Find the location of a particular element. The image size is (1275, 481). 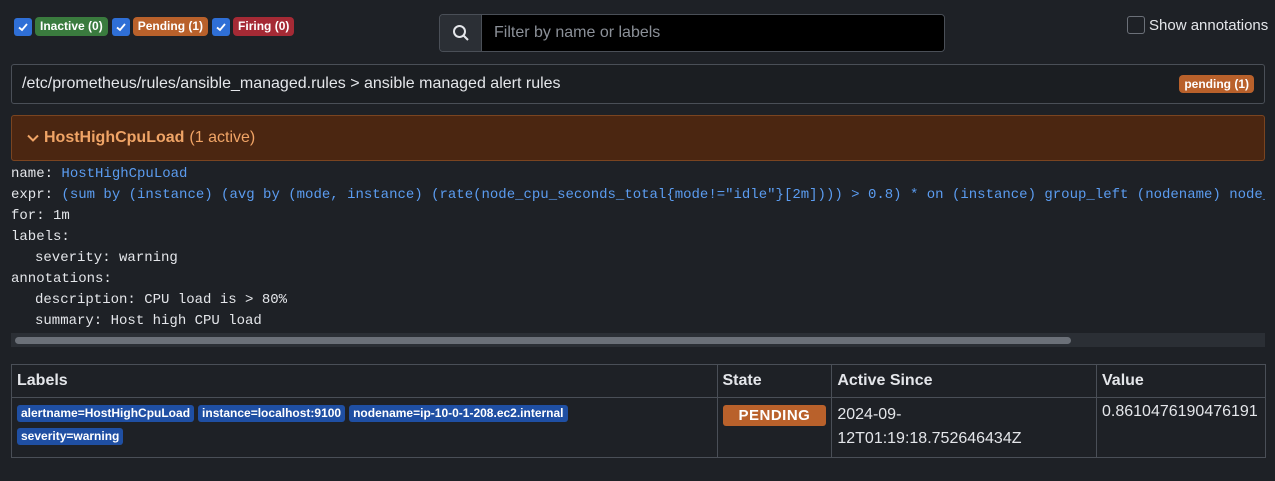

rule-name: HostHighCpuLoad is located at coordinates (114, 137).